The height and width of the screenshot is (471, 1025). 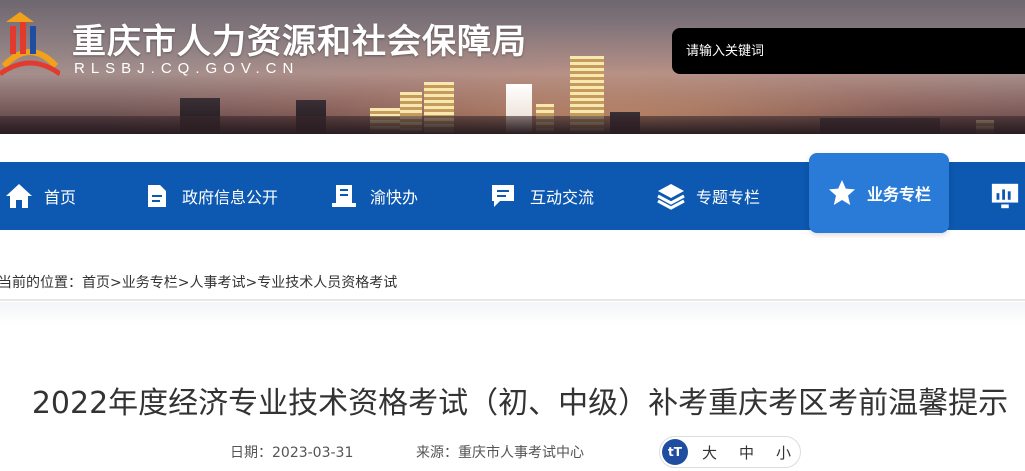 I want to click on monitor-icon, so click(x=1005, y=196).